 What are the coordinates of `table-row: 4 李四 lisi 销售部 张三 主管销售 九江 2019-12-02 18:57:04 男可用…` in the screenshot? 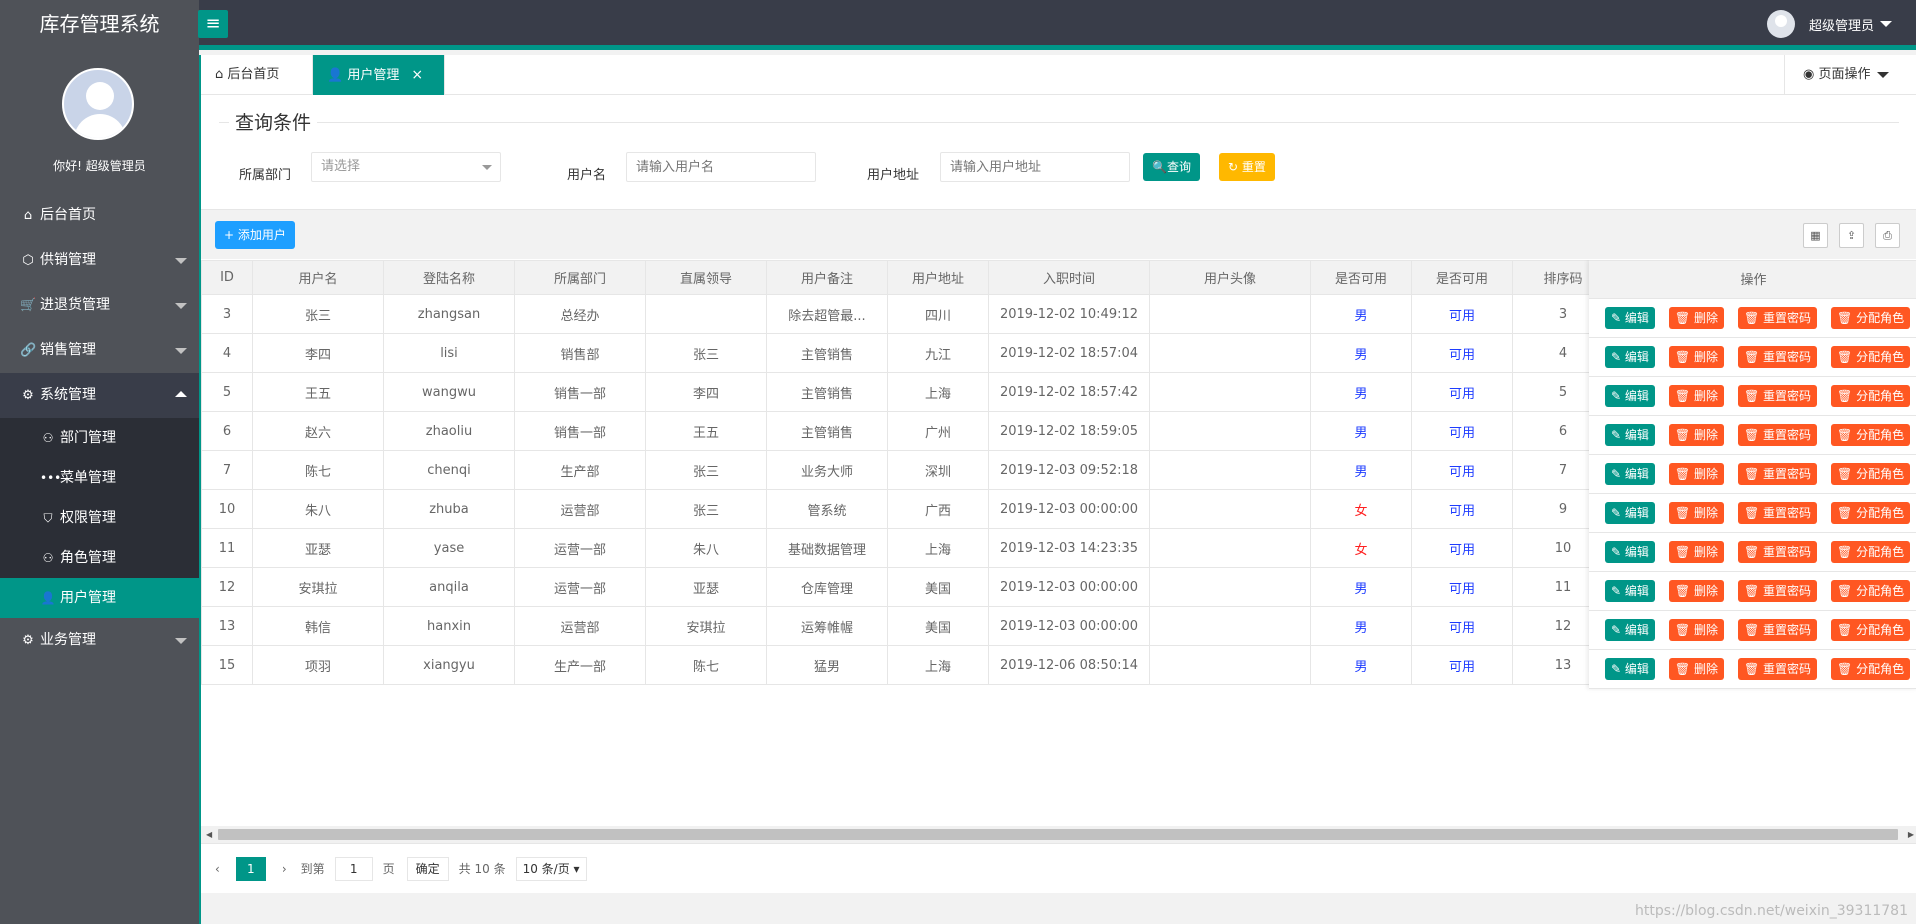 It's located at (907, 353).